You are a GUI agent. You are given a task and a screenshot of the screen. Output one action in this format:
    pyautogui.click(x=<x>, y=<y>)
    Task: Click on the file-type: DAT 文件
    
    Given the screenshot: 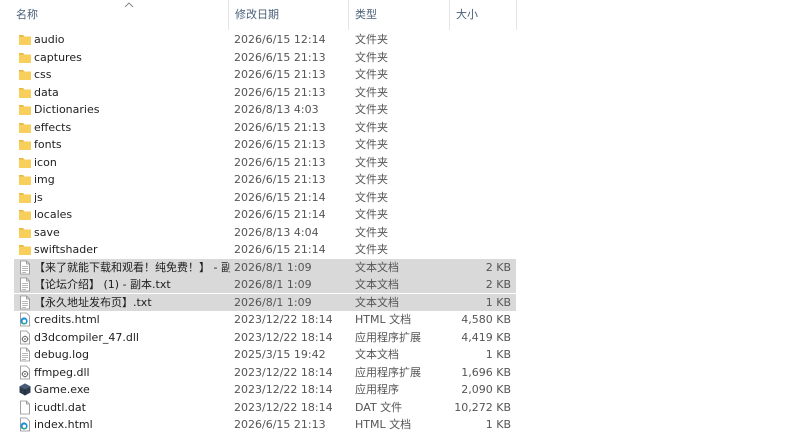 What is the action you would take?
    pyautogui.click(x=379, y=407)
    